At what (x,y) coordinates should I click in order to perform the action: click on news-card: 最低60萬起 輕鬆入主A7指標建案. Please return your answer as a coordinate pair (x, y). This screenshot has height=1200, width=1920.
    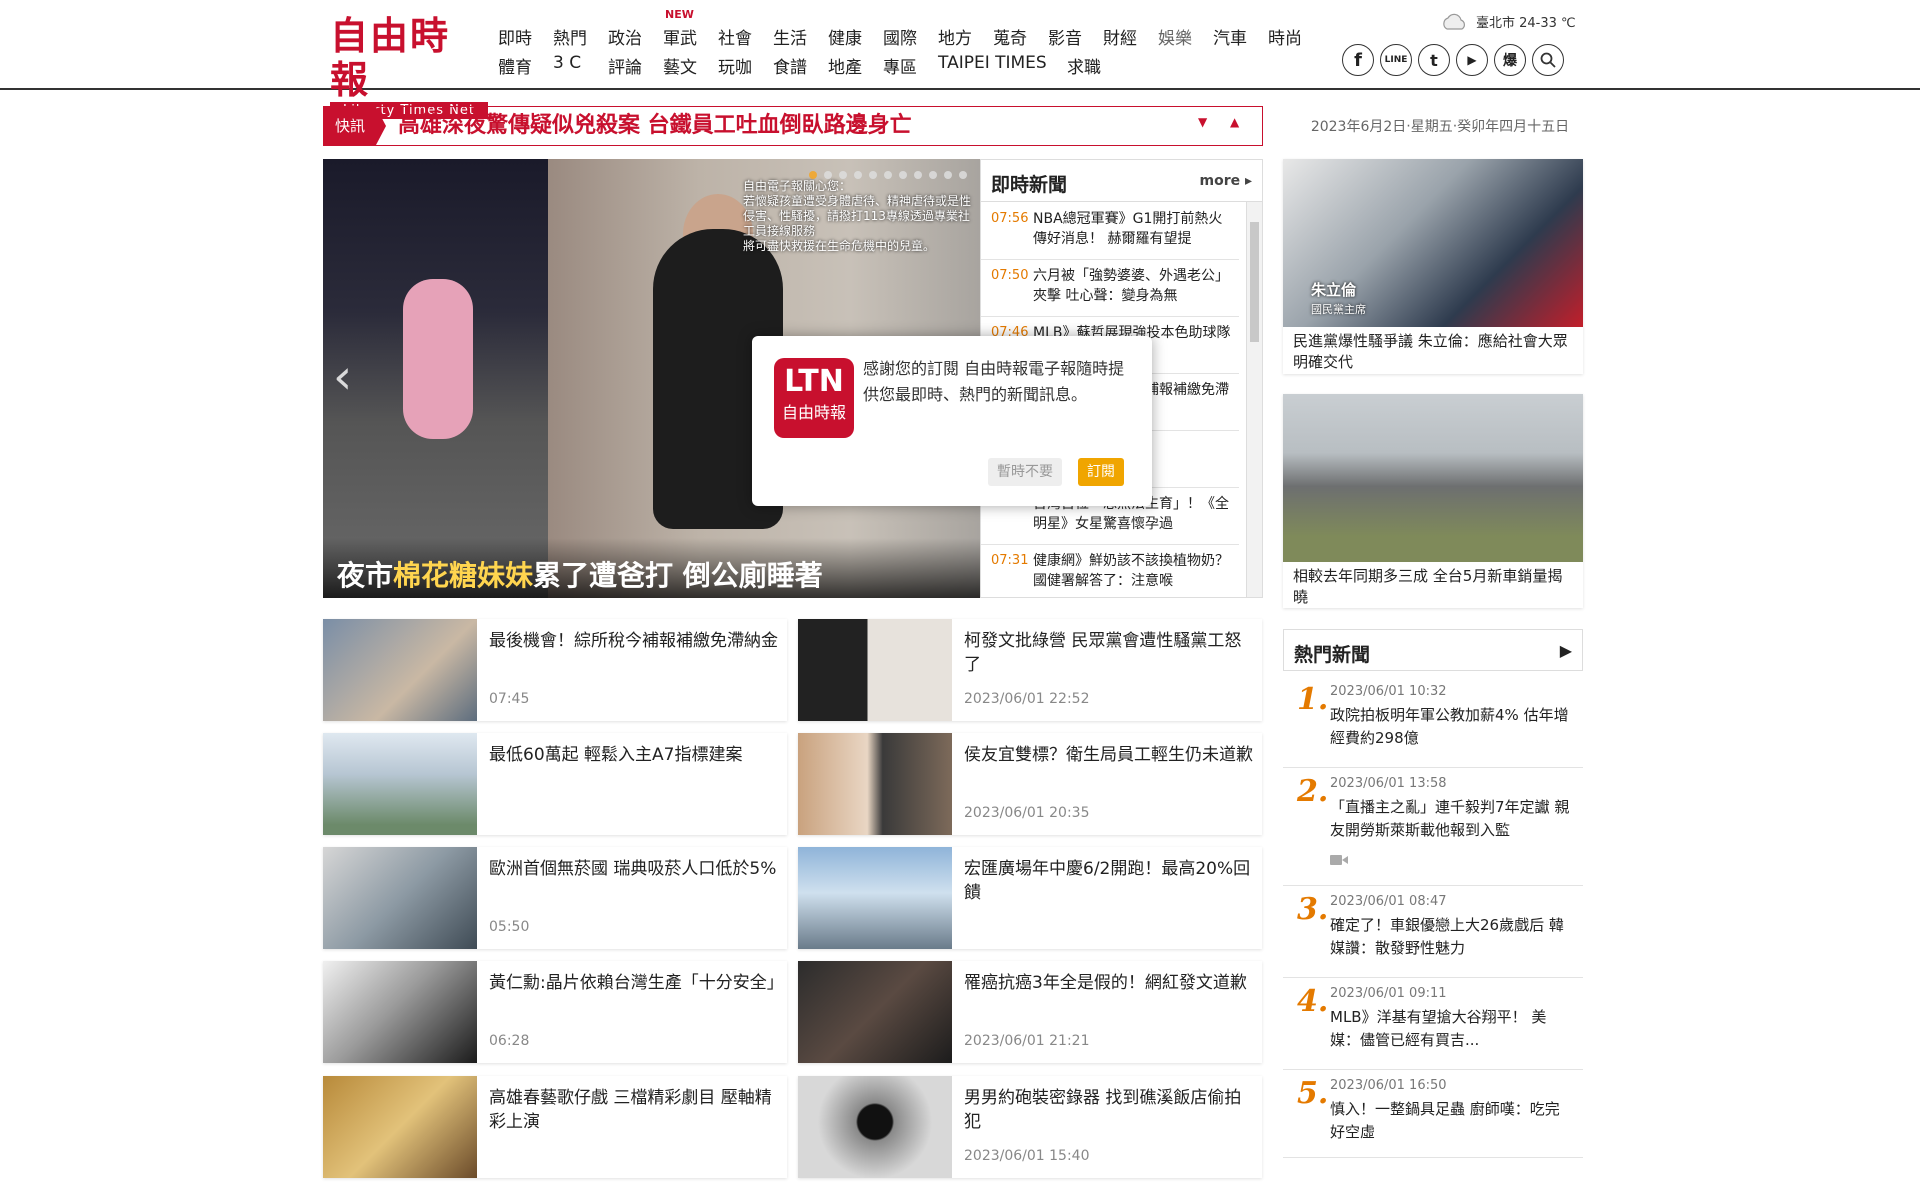
    Looking at the image, I should click on (555, 784).